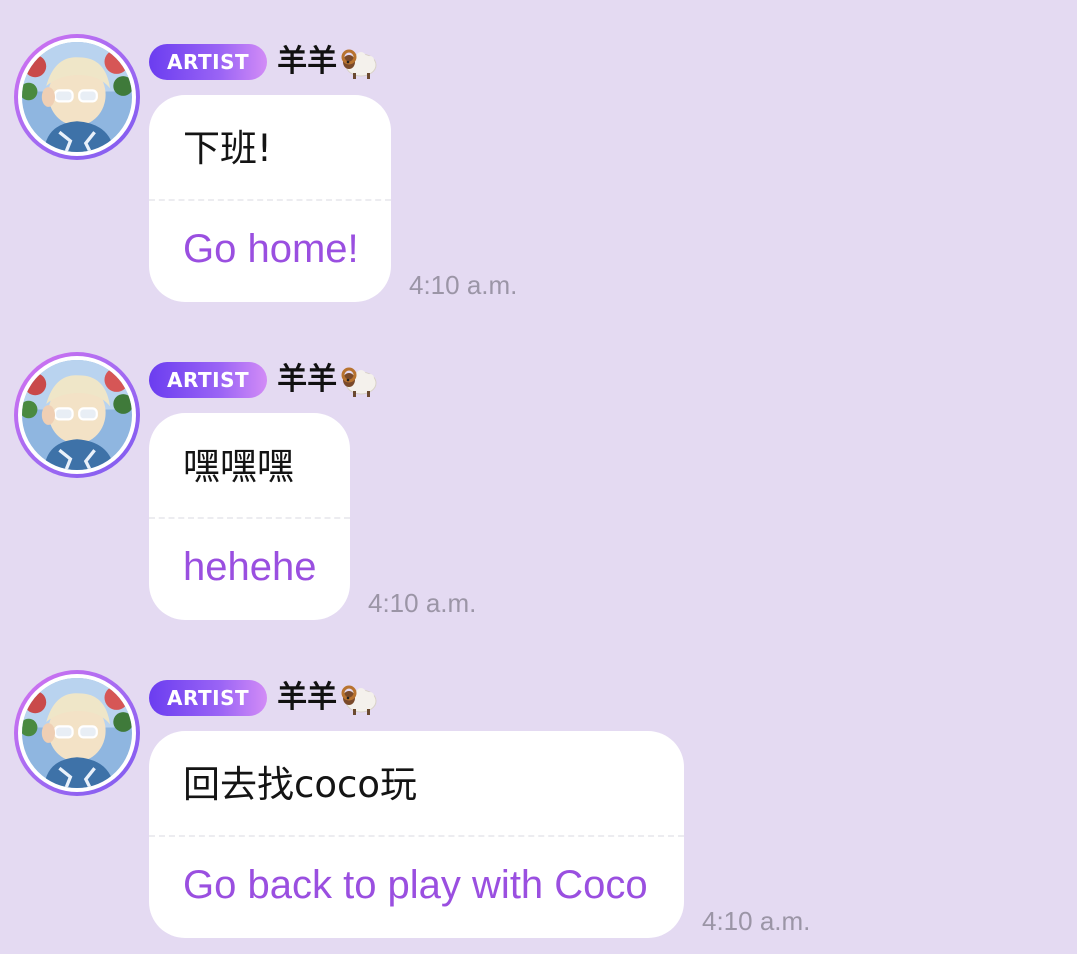 Image resolution: width=1077 pixels, height=954 pixels. I want to click on message-bubble: 下班! Go home!, so click(270, 198).